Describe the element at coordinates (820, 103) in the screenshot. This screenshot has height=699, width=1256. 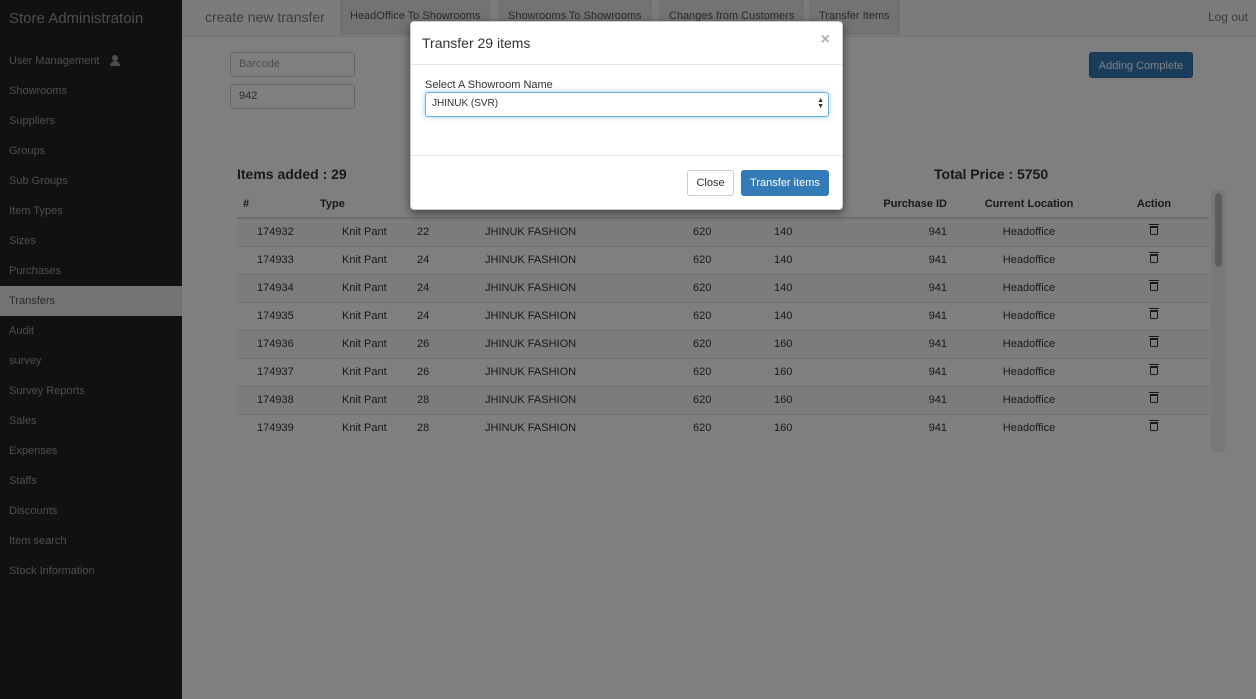
I see `select-arrows-icon: ▲ ▼` at that location.